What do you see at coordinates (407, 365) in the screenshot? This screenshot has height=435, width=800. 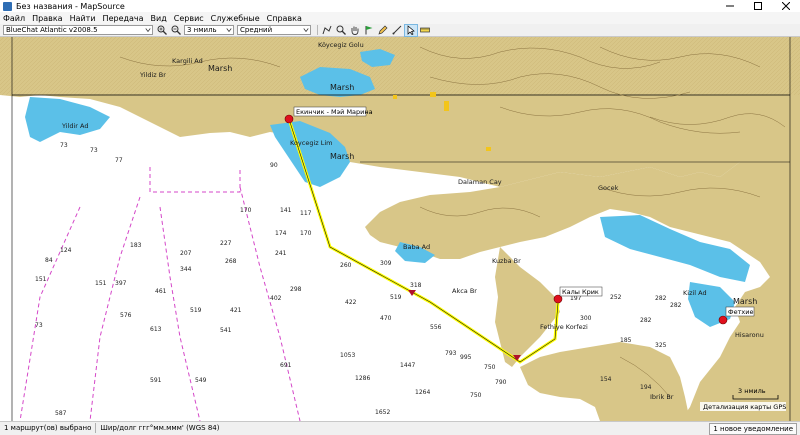 I see `svg-text: 1447` at bounding box center [407, 365].